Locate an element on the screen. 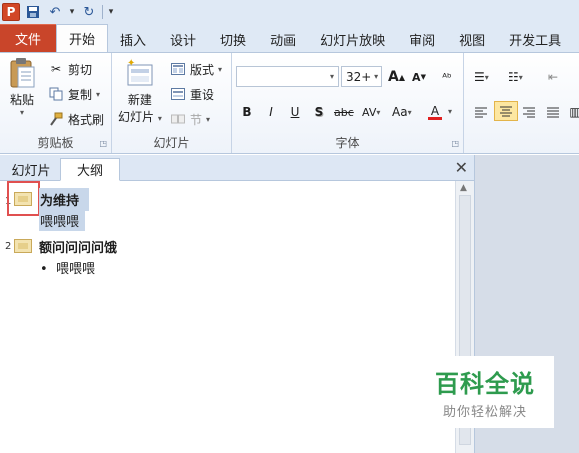  underline-button: U is located at coordinates (295, 112).